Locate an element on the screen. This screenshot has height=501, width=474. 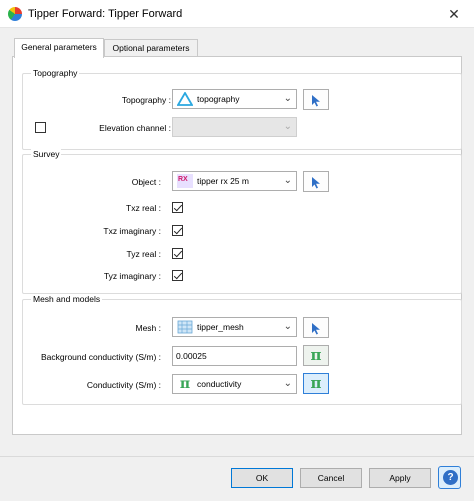
topography-label: Topography : is located at coordinates (146, 100).